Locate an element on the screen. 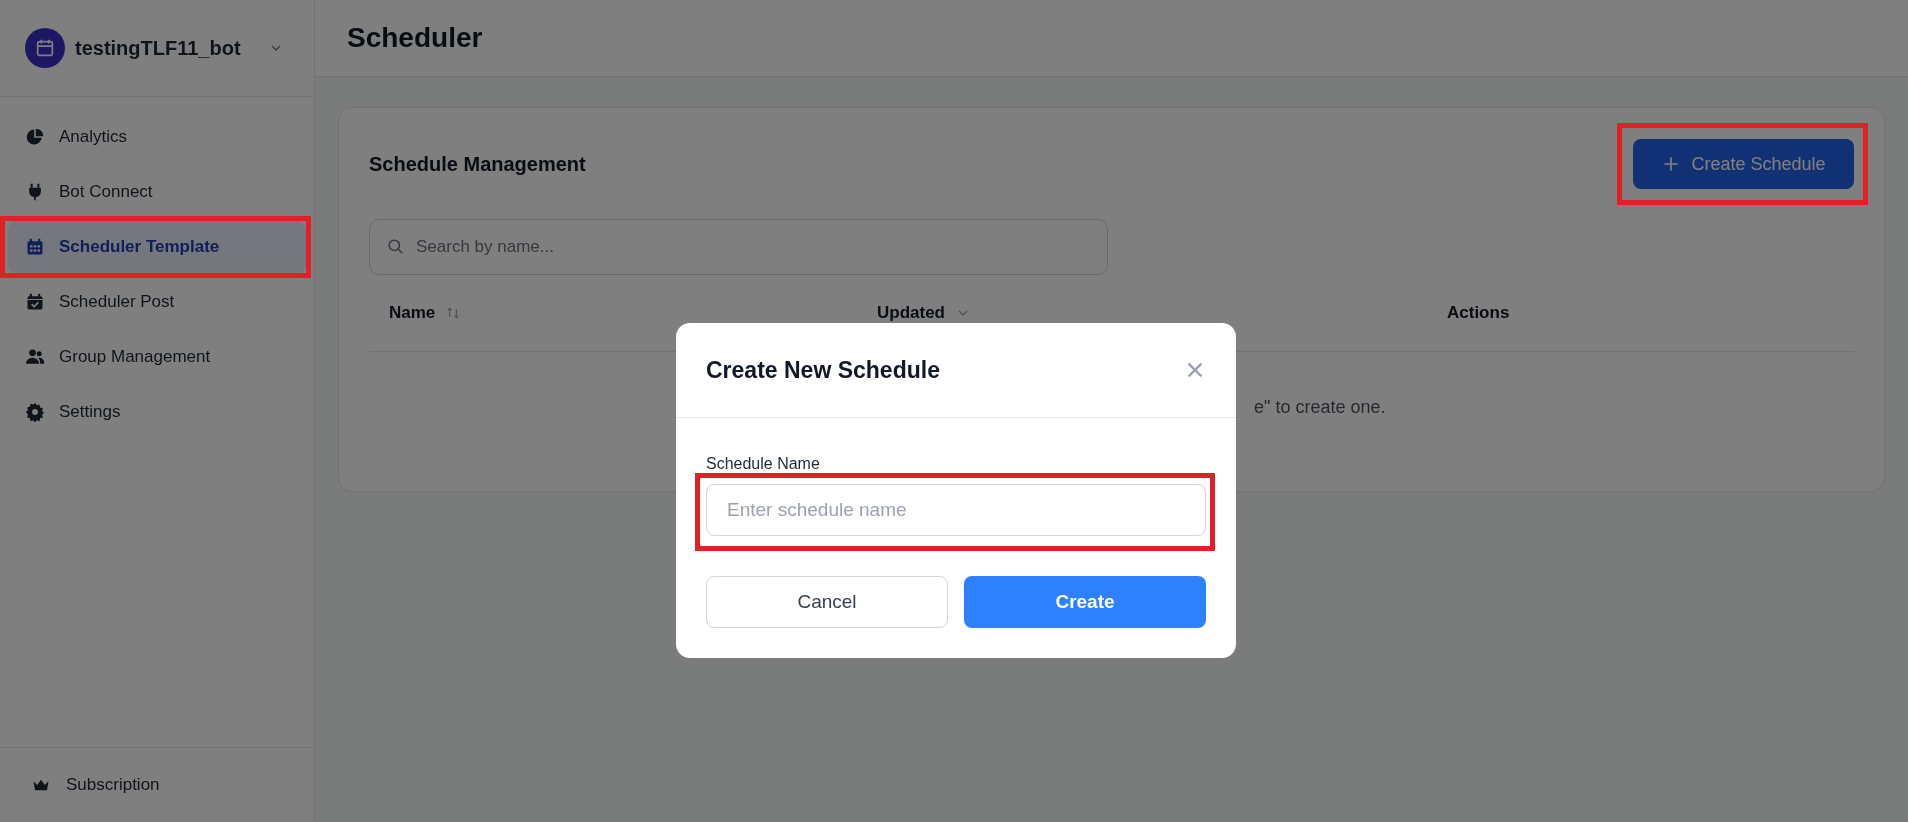  search-icon is located at coordinates (395, 246).